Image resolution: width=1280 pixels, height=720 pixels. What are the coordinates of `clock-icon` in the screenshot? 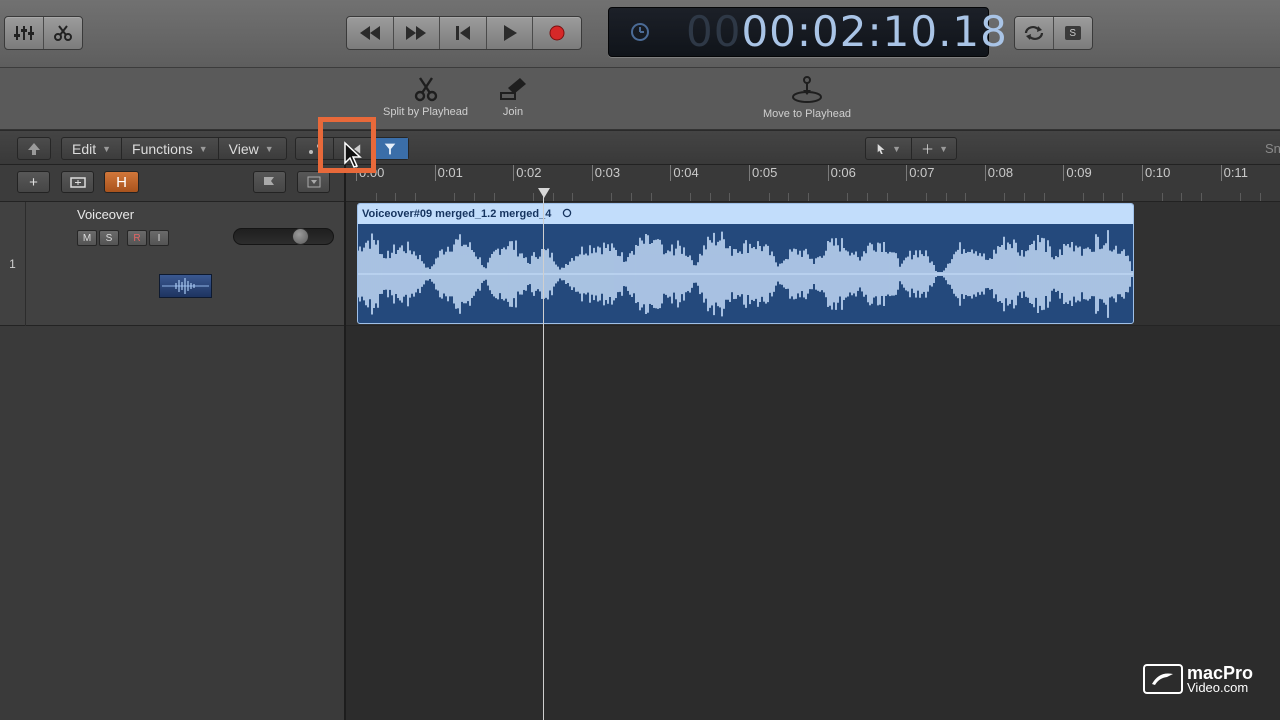 It's located at (640, 32).